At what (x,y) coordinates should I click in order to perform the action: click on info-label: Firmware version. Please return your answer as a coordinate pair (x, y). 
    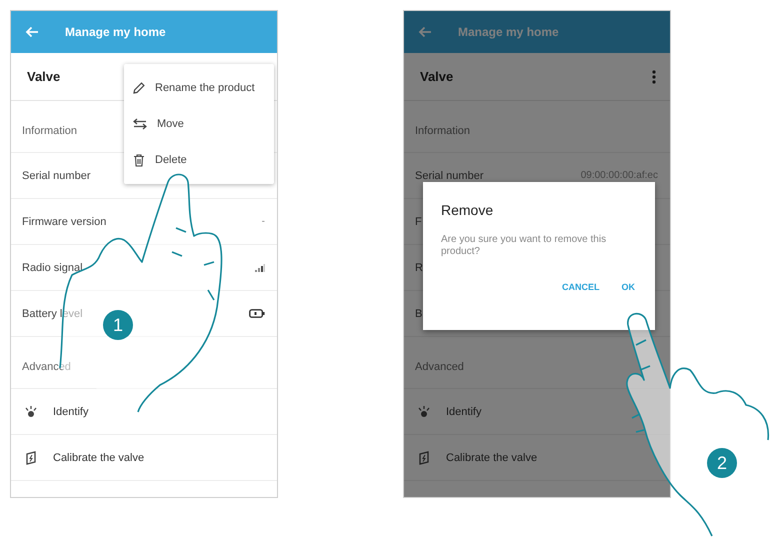
    Looking at the image, I should click on (64, 222).